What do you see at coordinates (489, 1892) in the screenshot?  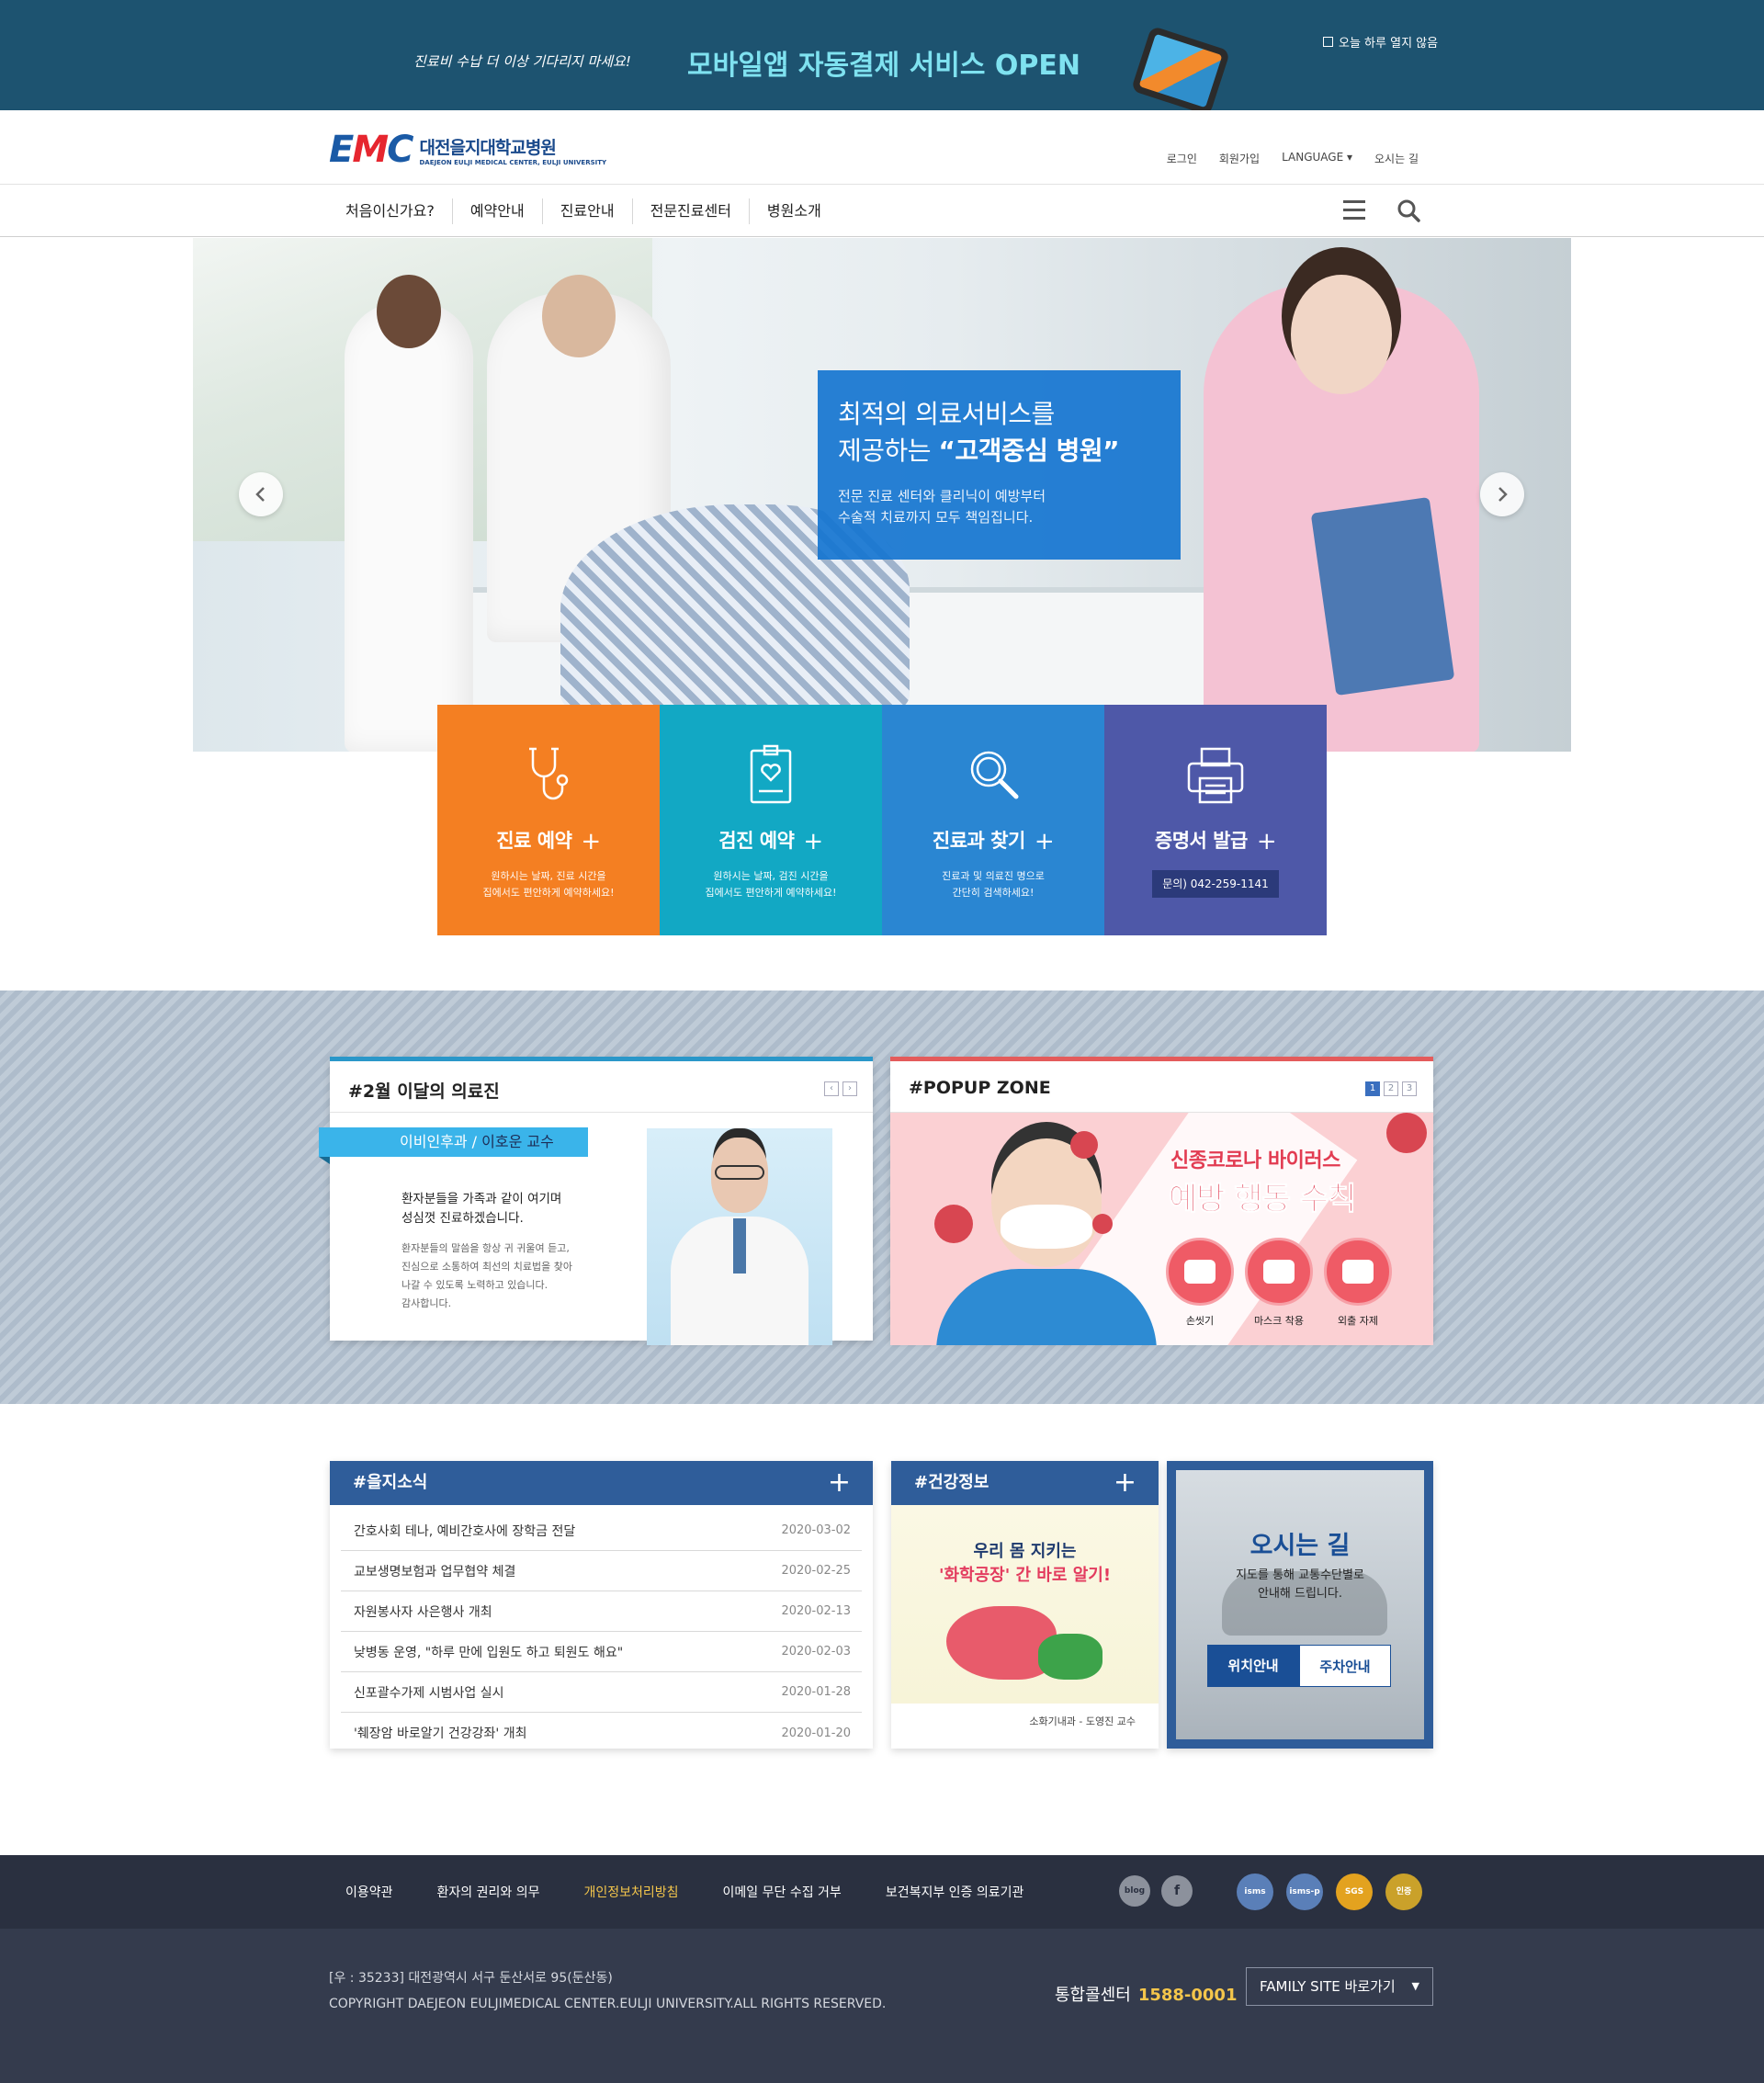 I see `footer-link-patient-rights: 환자의 권리와 의무` at bounding box center [489, 1892].